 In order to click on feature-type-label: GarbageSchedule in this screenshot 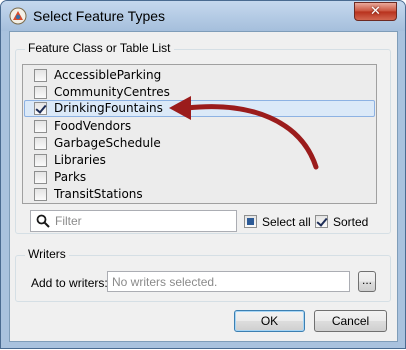, I will do `click(107, 143)`.